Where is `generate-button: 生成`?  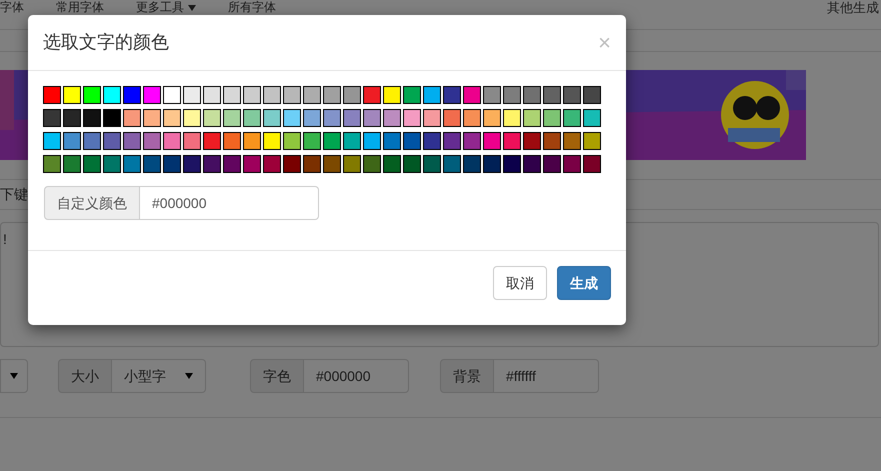
generate-button: 生成 is located at coordinates (584, 283).